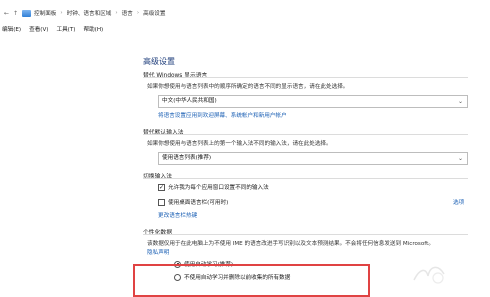  Describe the element at coordinates (158, 252) in the screenshot. I see `privacy-statement-link: 隐私声明` at that location.